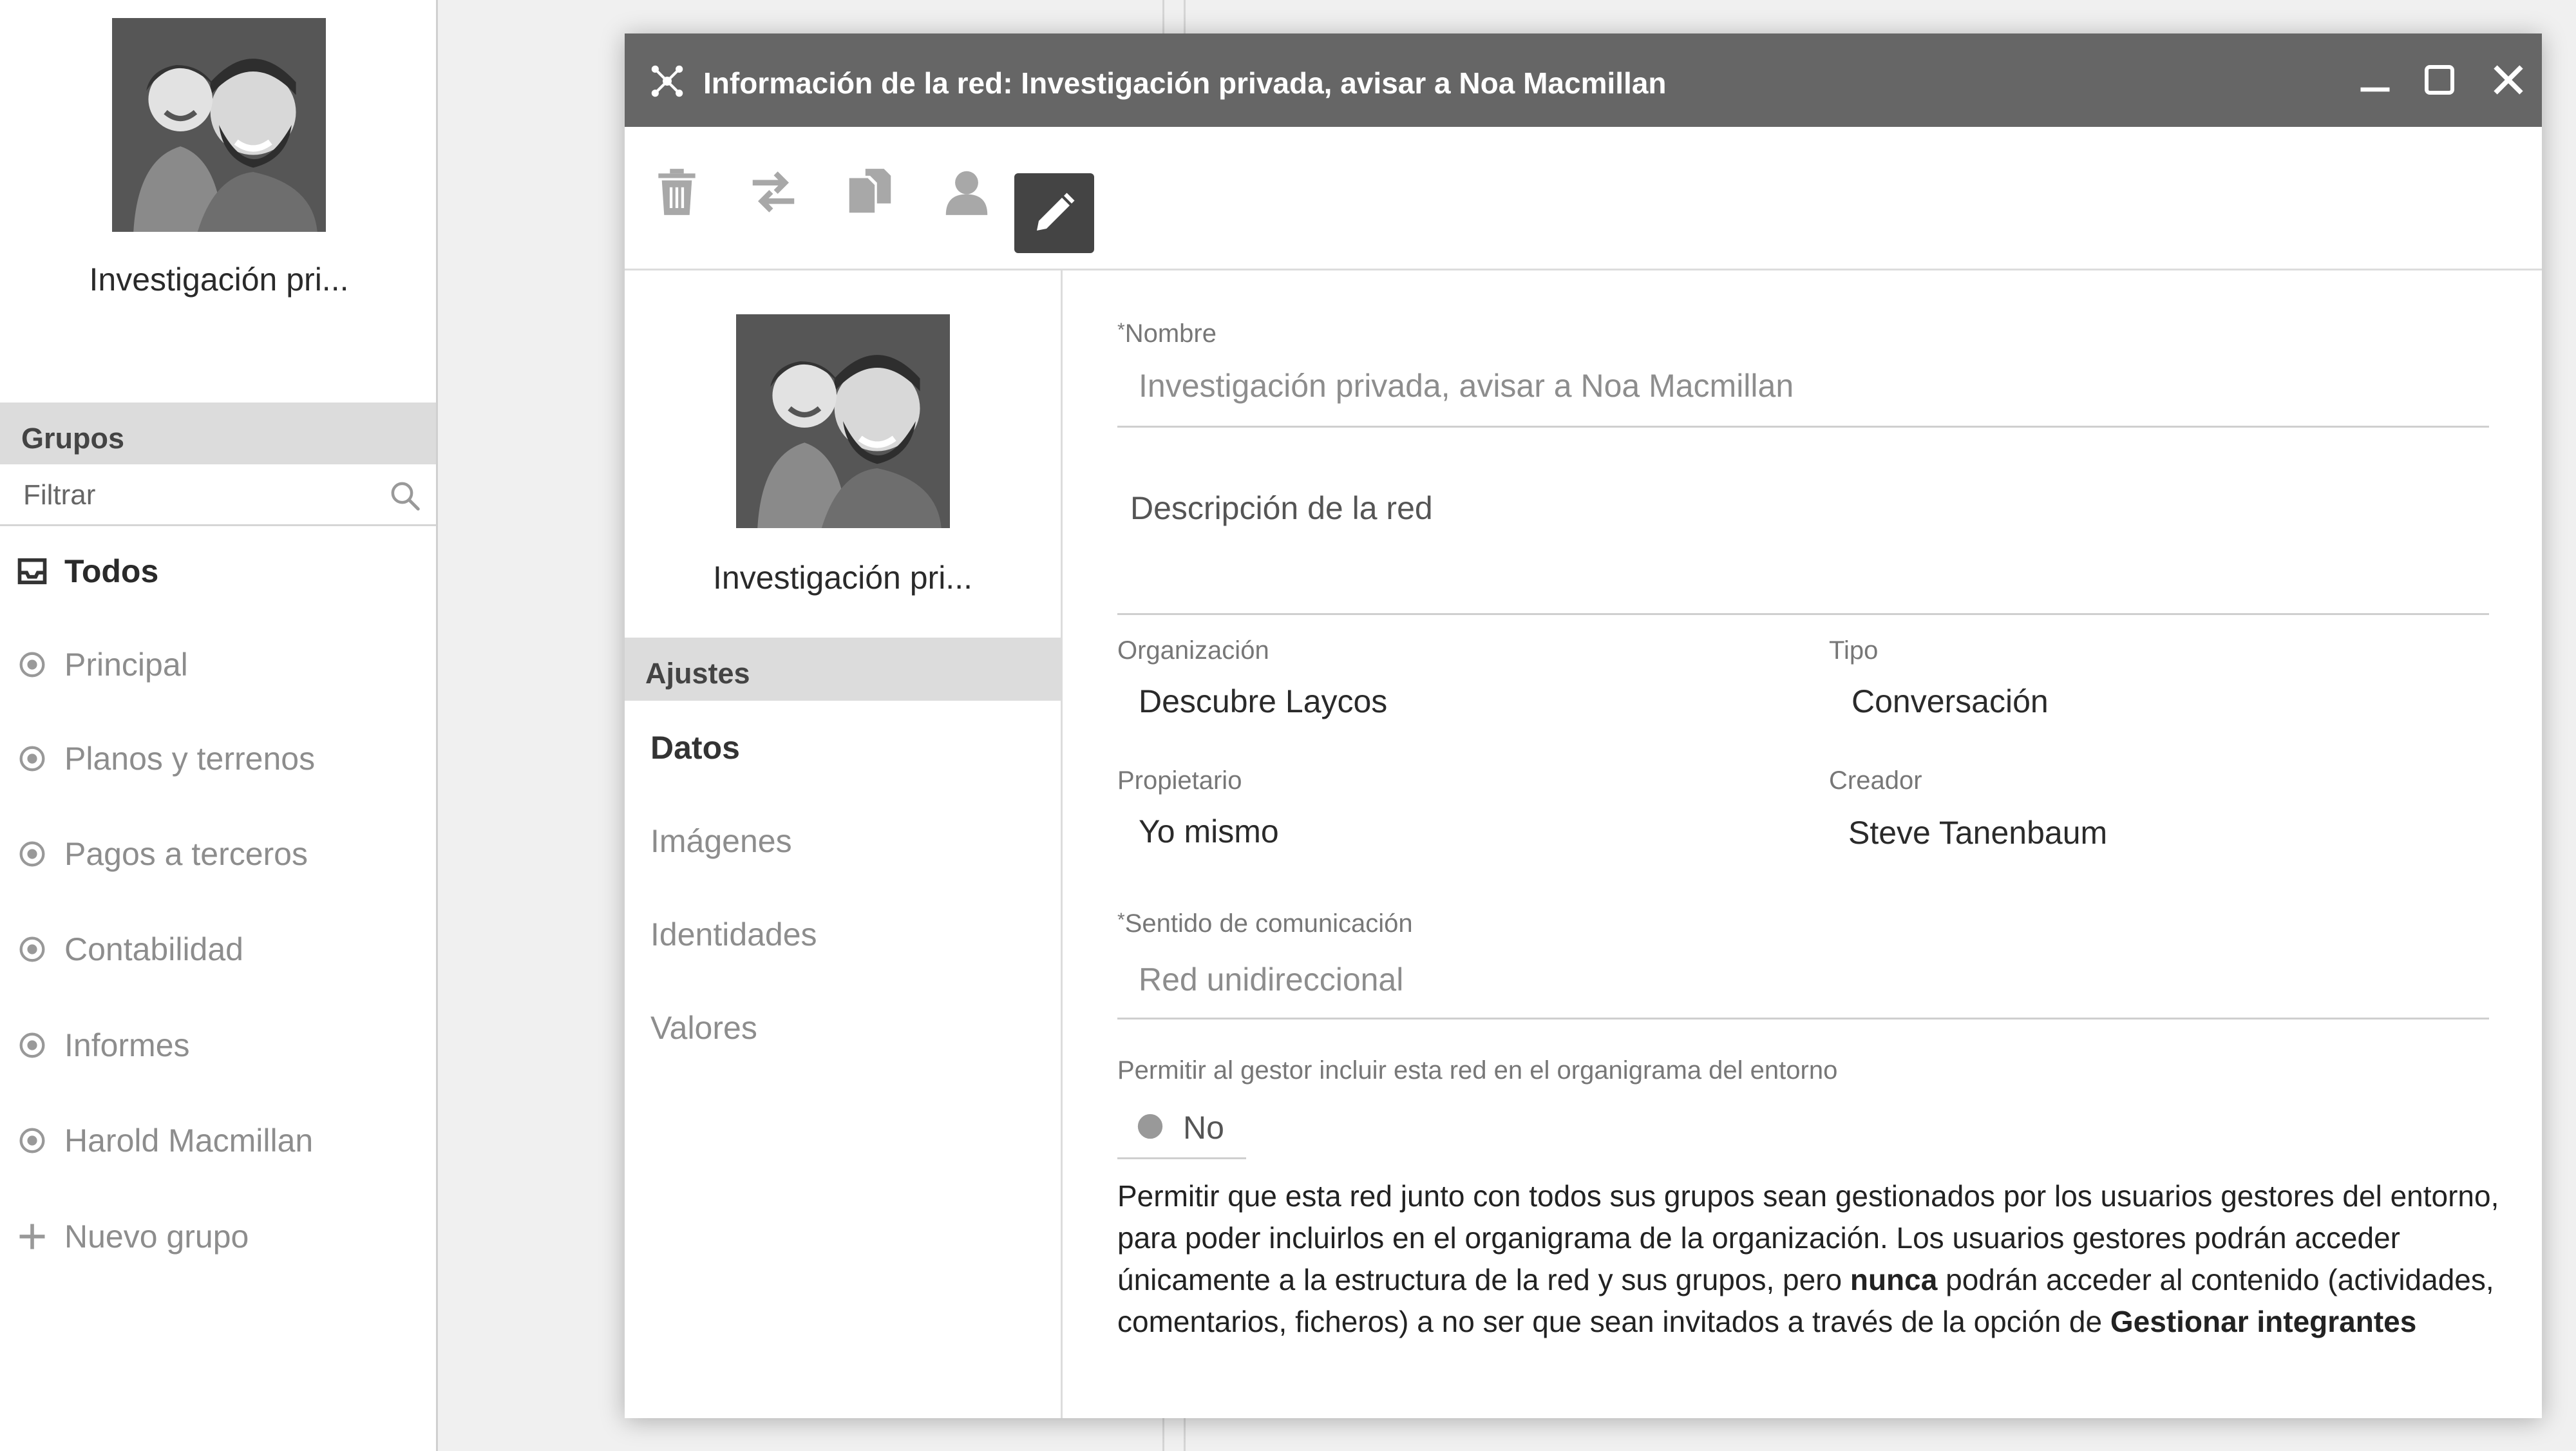  I want to click on descripcion-underline, so click(1803, 614).